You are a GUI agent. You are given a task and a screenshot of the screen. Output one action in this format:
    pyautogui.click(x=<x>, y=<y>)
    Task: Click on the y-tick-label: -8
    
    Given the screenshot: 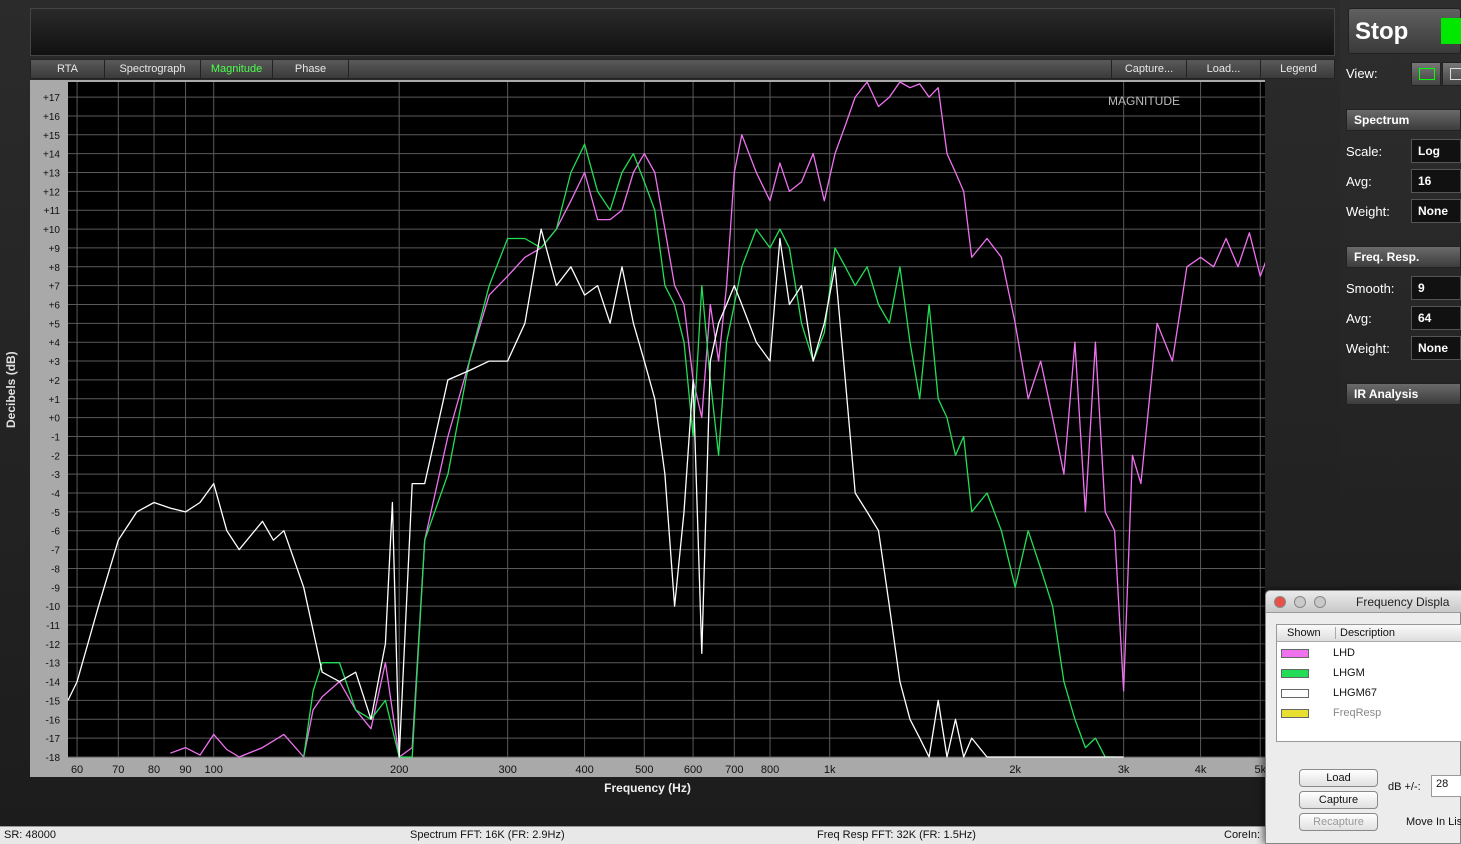 What is the action you would take?
    pyautogui.click(x=55, y=569)
    